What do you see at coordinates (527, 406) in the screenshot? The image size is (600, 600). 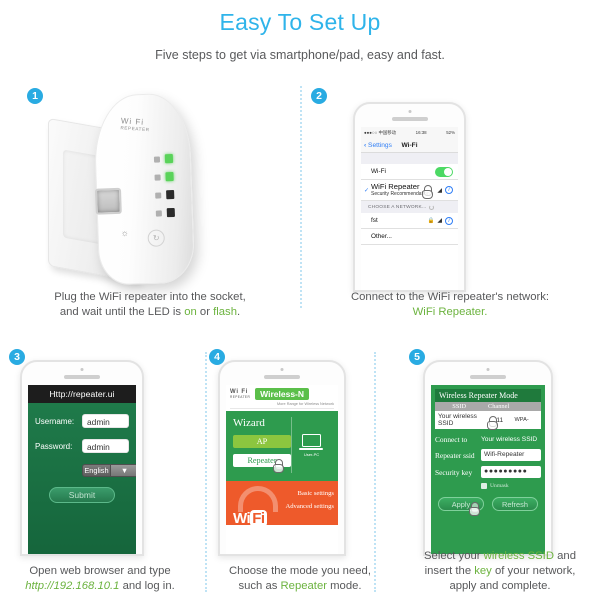 I see `column-header-security` at bounding box center [527, 406].